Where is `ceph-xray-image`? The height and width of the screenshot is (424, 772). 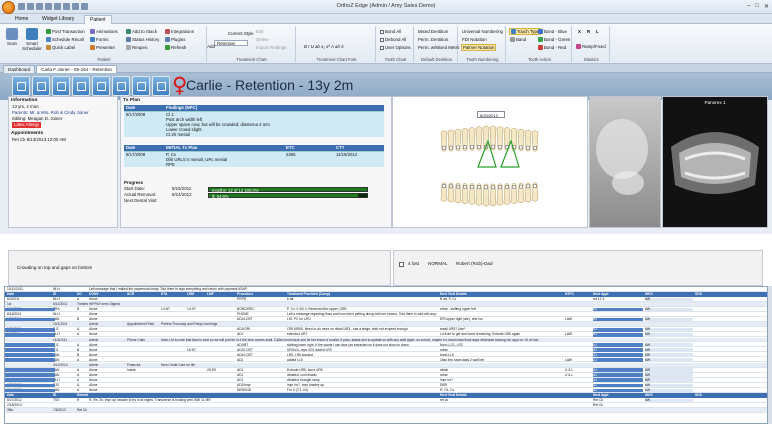 ceph-xray-image is located at coordinates (625, 162).